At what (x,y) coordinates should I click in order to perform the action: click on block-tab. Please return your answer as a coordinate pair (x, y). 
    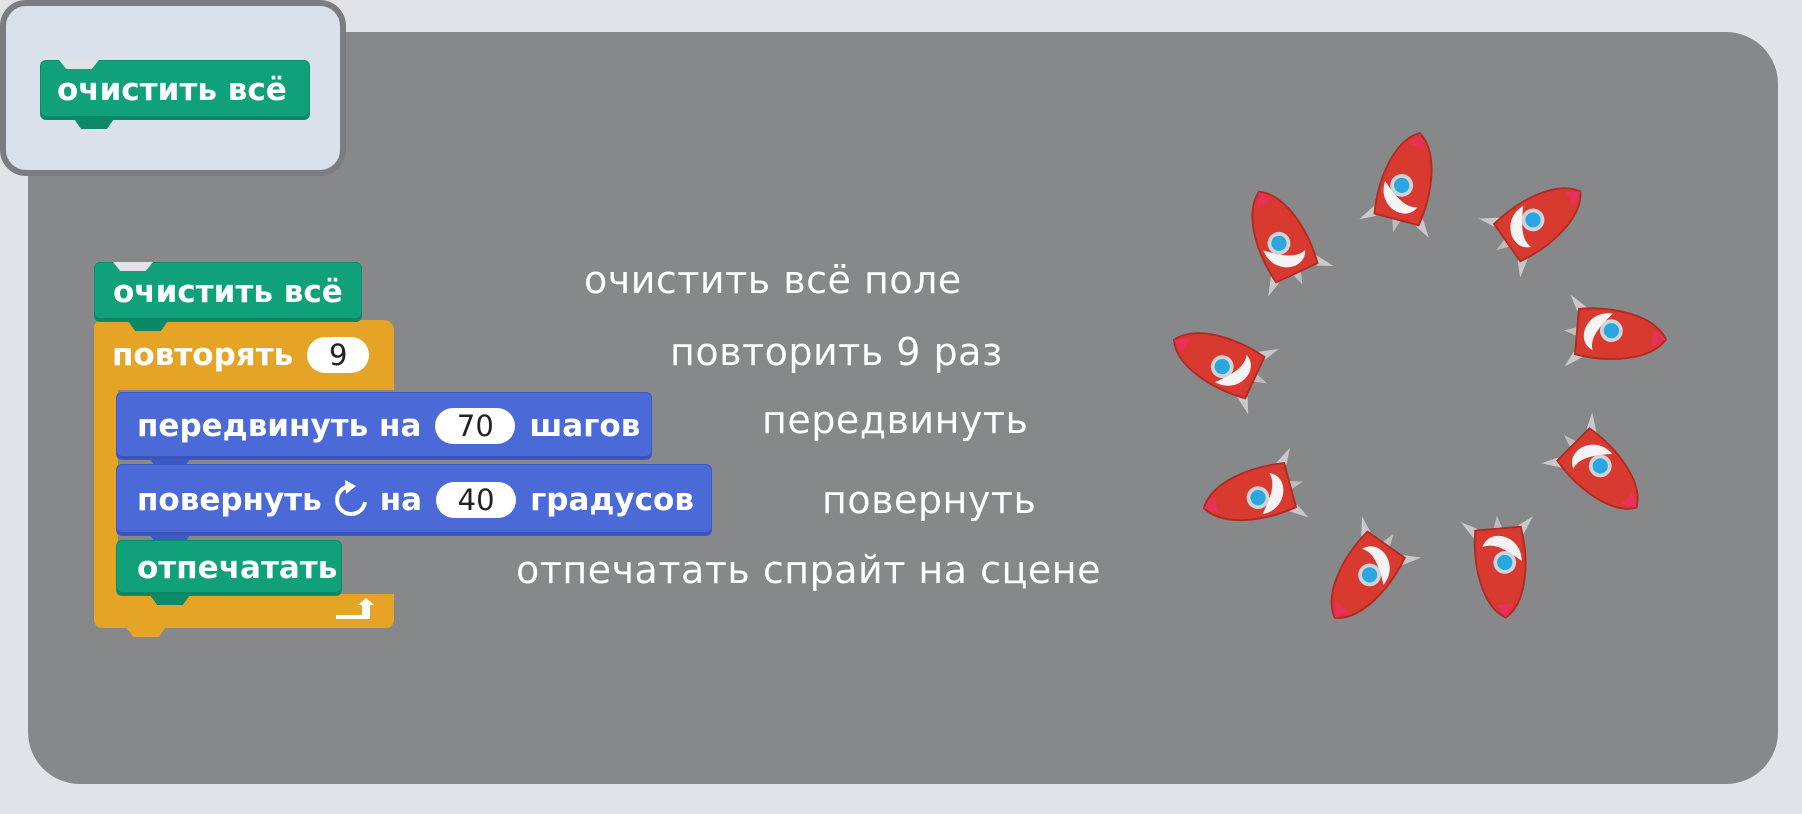
    Looking at the image, I should click on (94, 124).